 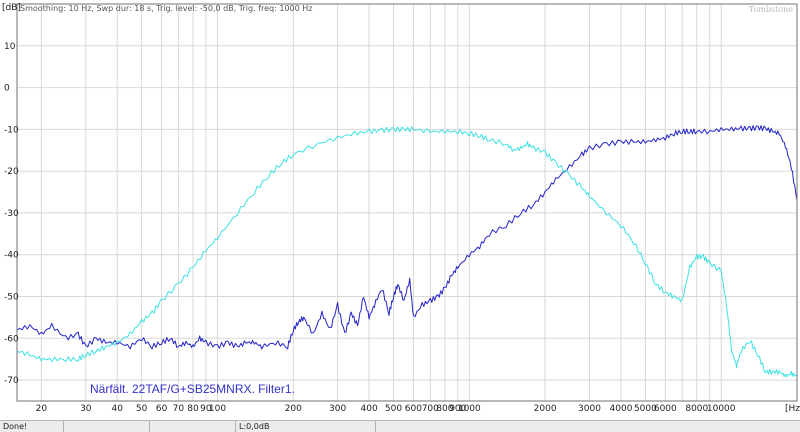 What do you see at coordinates (179, 409) in the screenshot?
I see `x-tick-label: 70` at bounding box center [179, 409].